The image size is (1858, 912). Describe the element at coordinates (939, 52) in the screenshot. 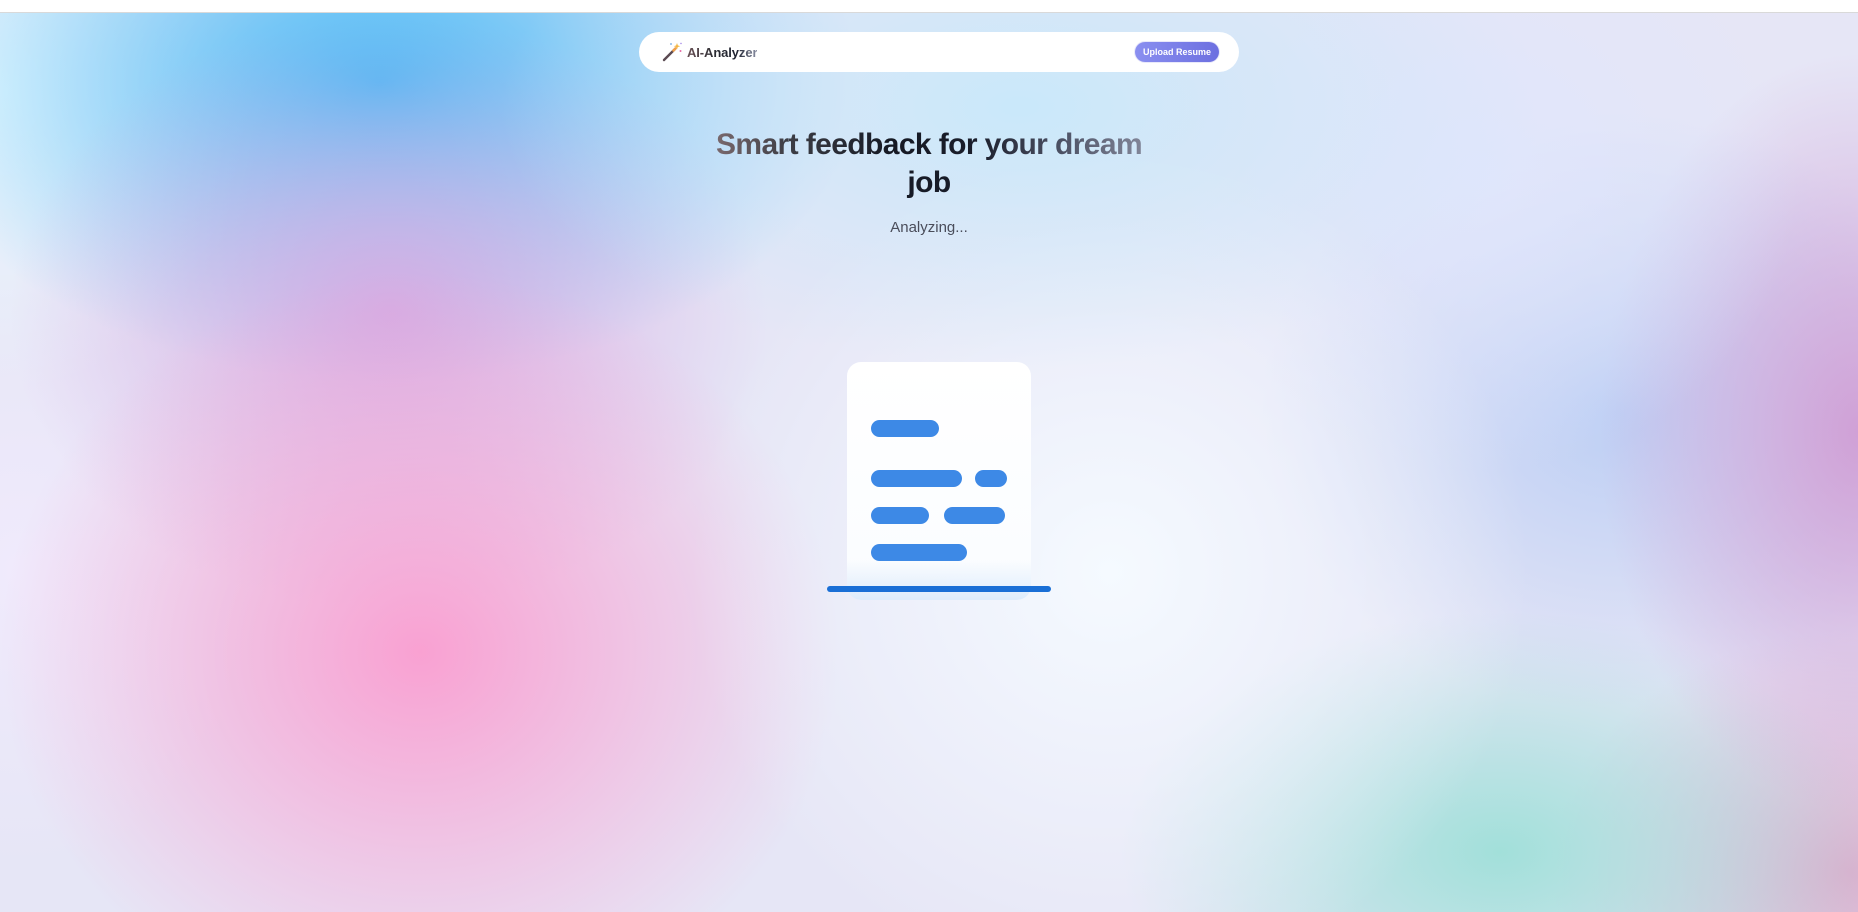

I see `top-navbar: AI-Analyzer Upload Resume` at that location.